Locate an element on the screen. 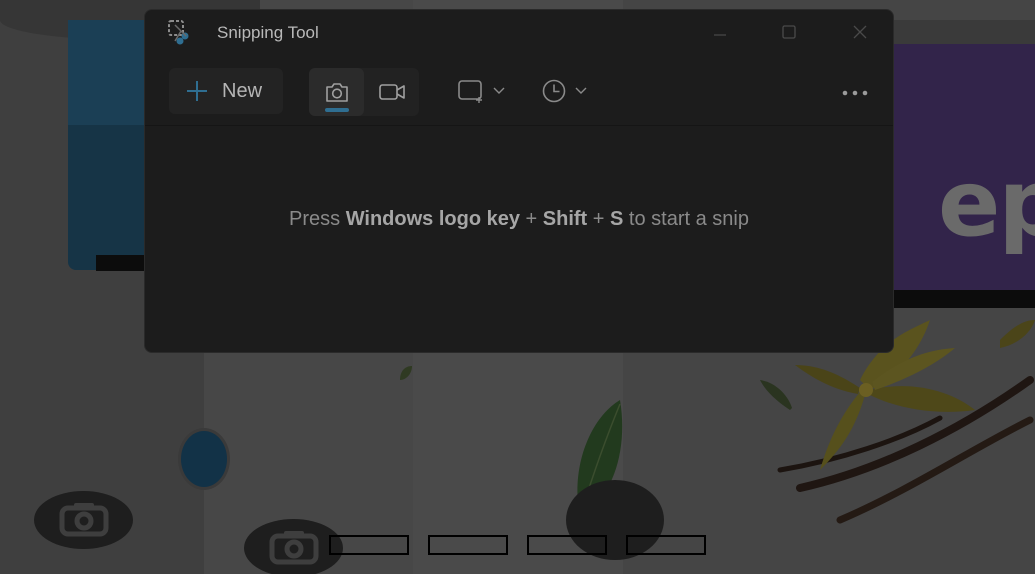 This screenshot has height=574, width=1035. minimize-button is located at coordinates (720, 32).